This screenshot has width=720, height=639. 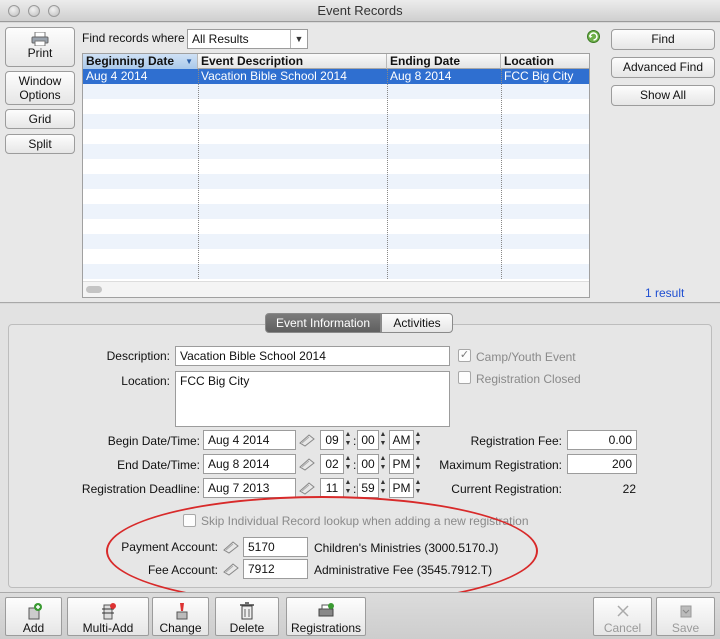 What do you see at coordinates (383, 464) in the screenshot?
I see `end-minute-stepper: ▲ ▼` at bounding box center [383, 464].